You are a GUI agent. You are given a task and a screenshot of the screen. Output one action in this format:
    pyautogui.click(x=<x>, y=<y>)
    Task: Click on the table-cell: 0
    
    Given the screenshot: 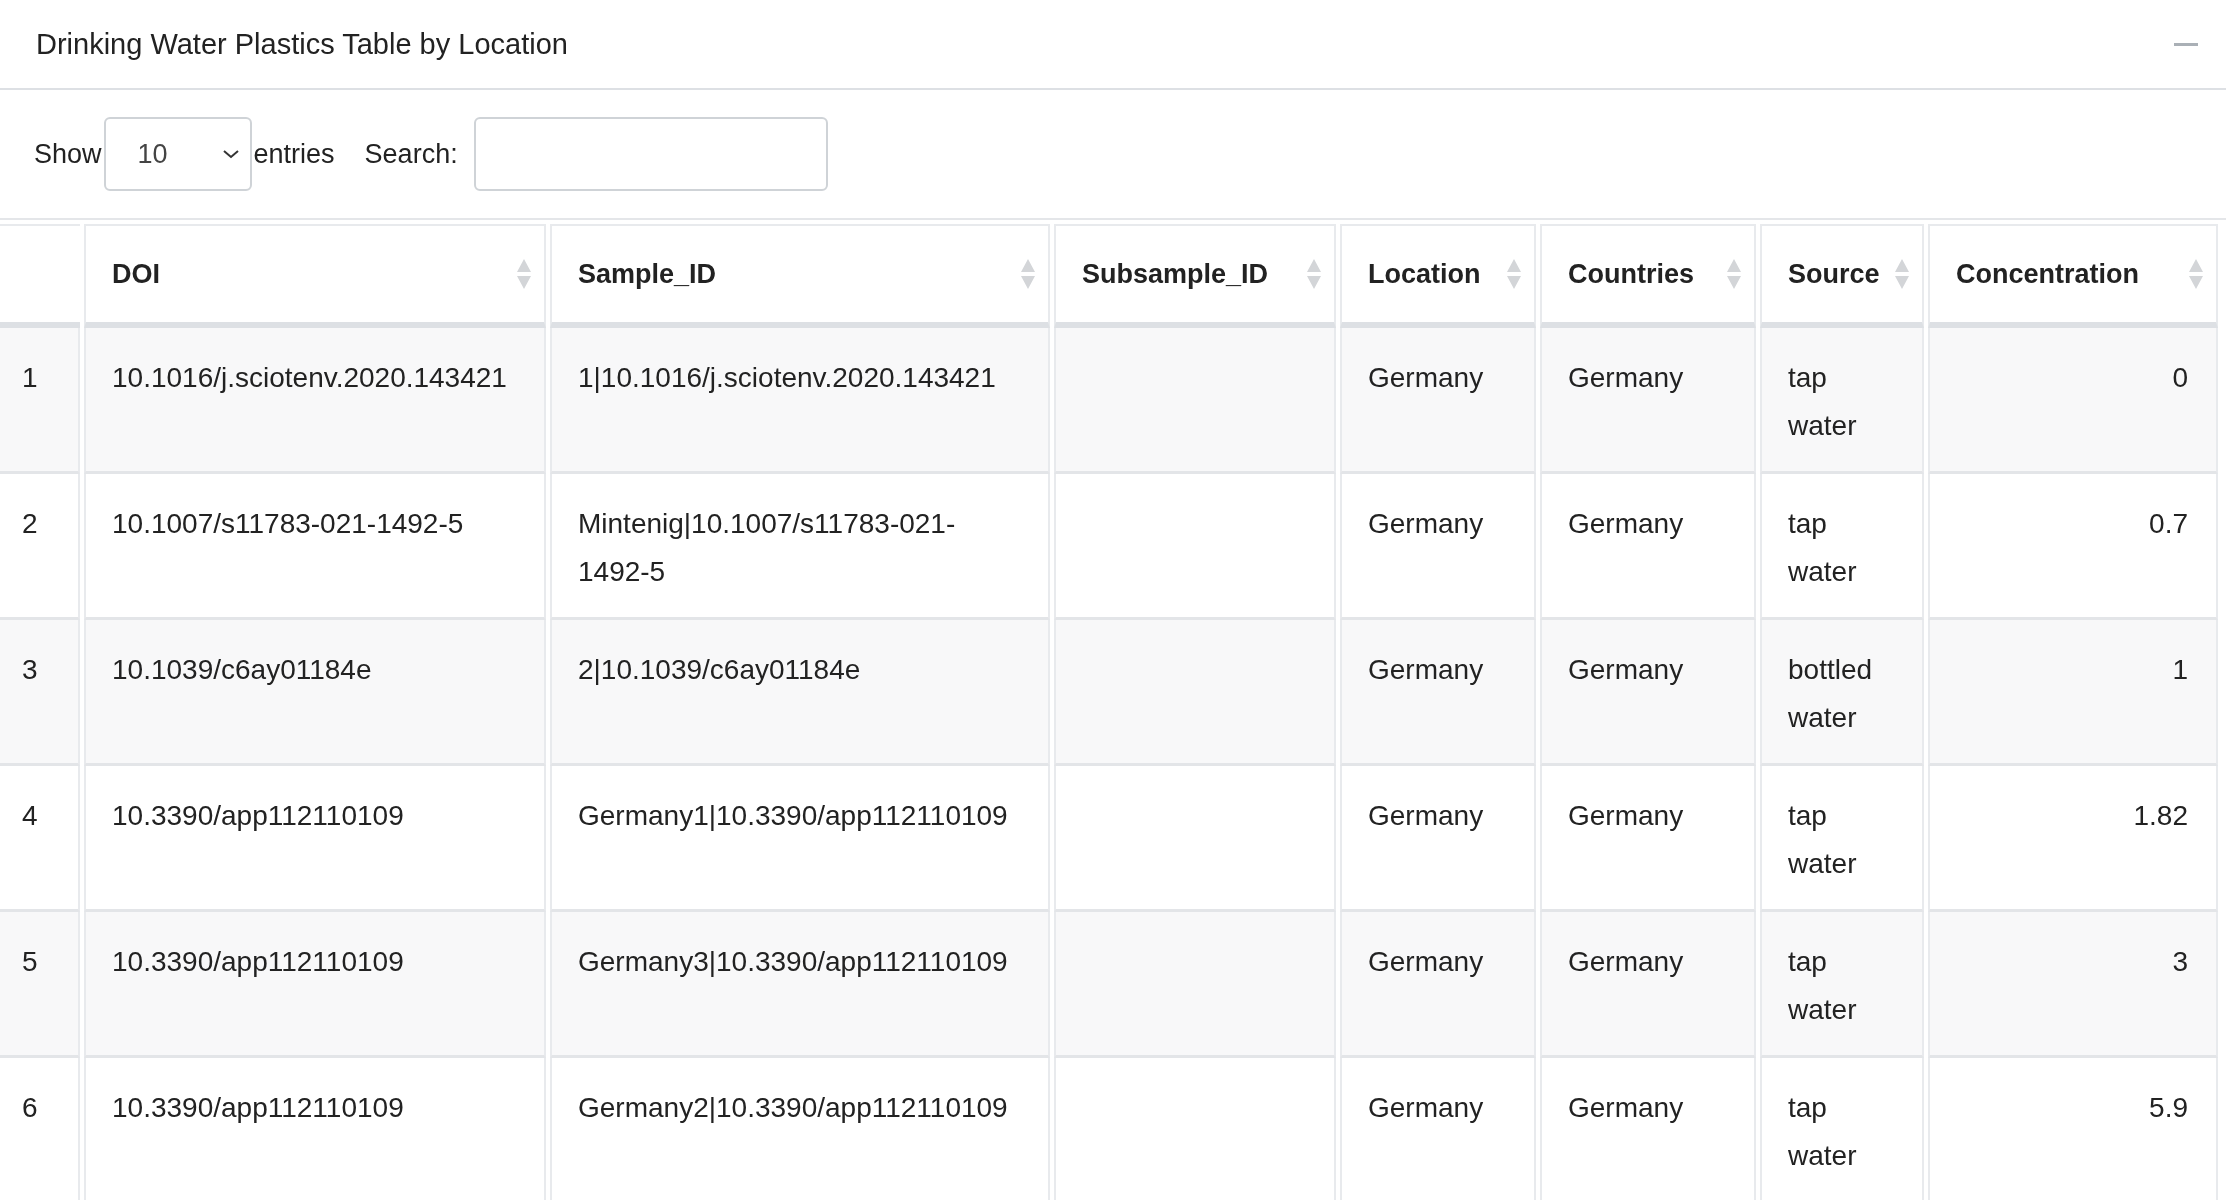 What is the action you would take?
    pyautogui.click(x=2073, y=401)
    